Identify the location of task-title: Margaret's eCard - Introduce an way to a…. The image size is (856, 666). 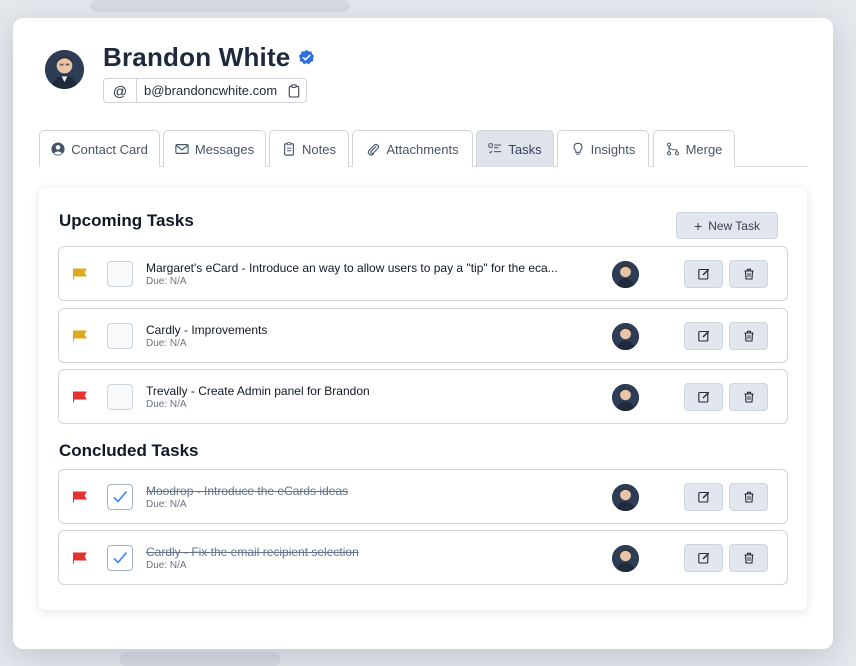
(352, 268).